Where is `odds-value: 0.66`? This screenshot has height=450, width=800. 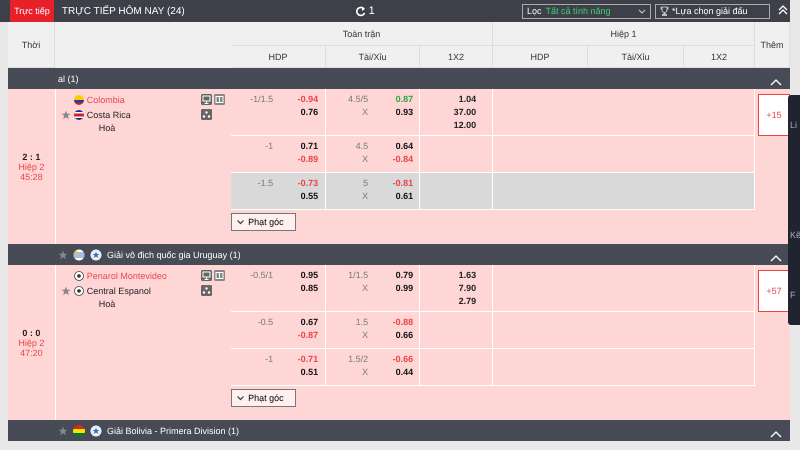 odds-value: 0.66 is located at coordinates (391, 335).